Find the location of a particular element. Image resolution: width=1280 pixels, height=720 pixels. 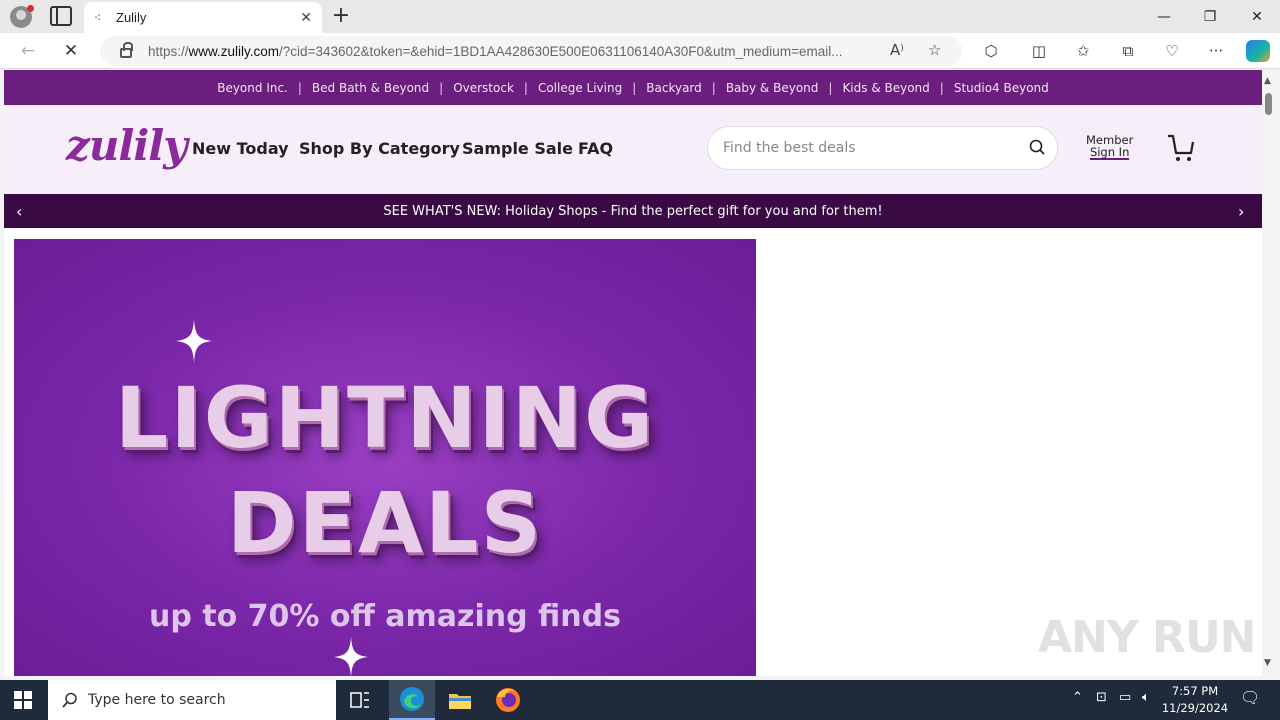

extensions-icon: ⬡ is located at coordinates (991, 51).